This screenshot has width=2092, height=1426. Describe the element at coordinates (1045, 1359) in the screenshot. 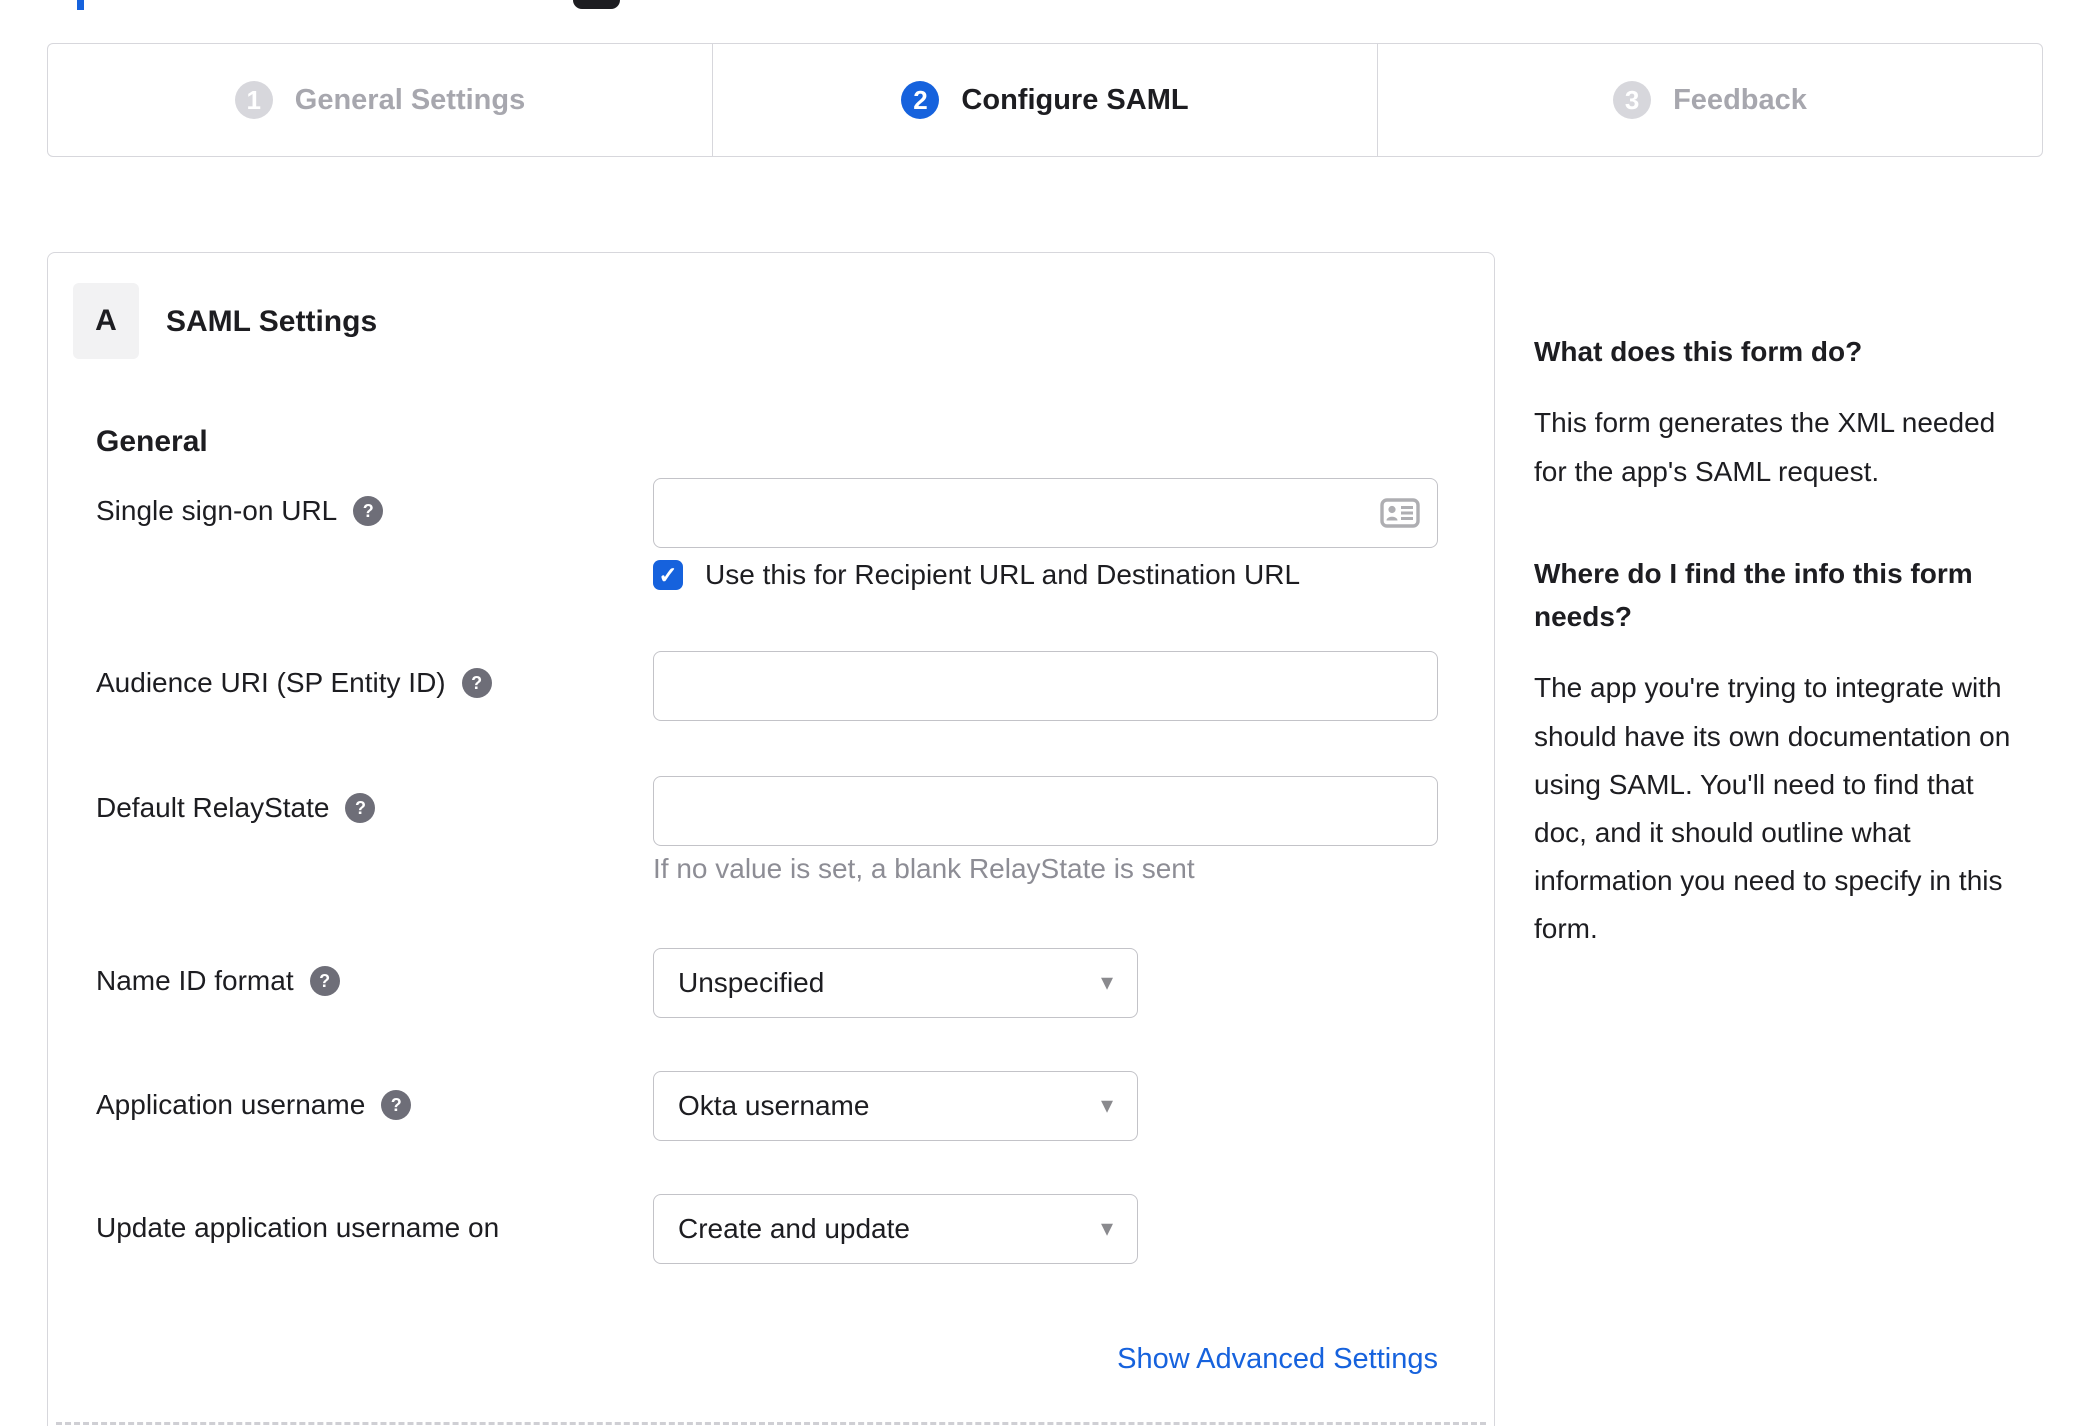

I see `show-advanced-settings-link: Show Advanced Settings` at that location.